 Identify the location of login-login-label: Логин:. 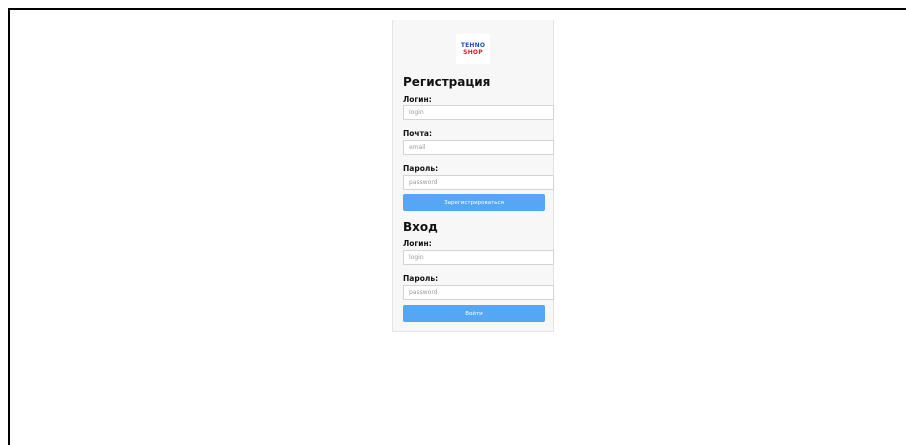
(417, 243).